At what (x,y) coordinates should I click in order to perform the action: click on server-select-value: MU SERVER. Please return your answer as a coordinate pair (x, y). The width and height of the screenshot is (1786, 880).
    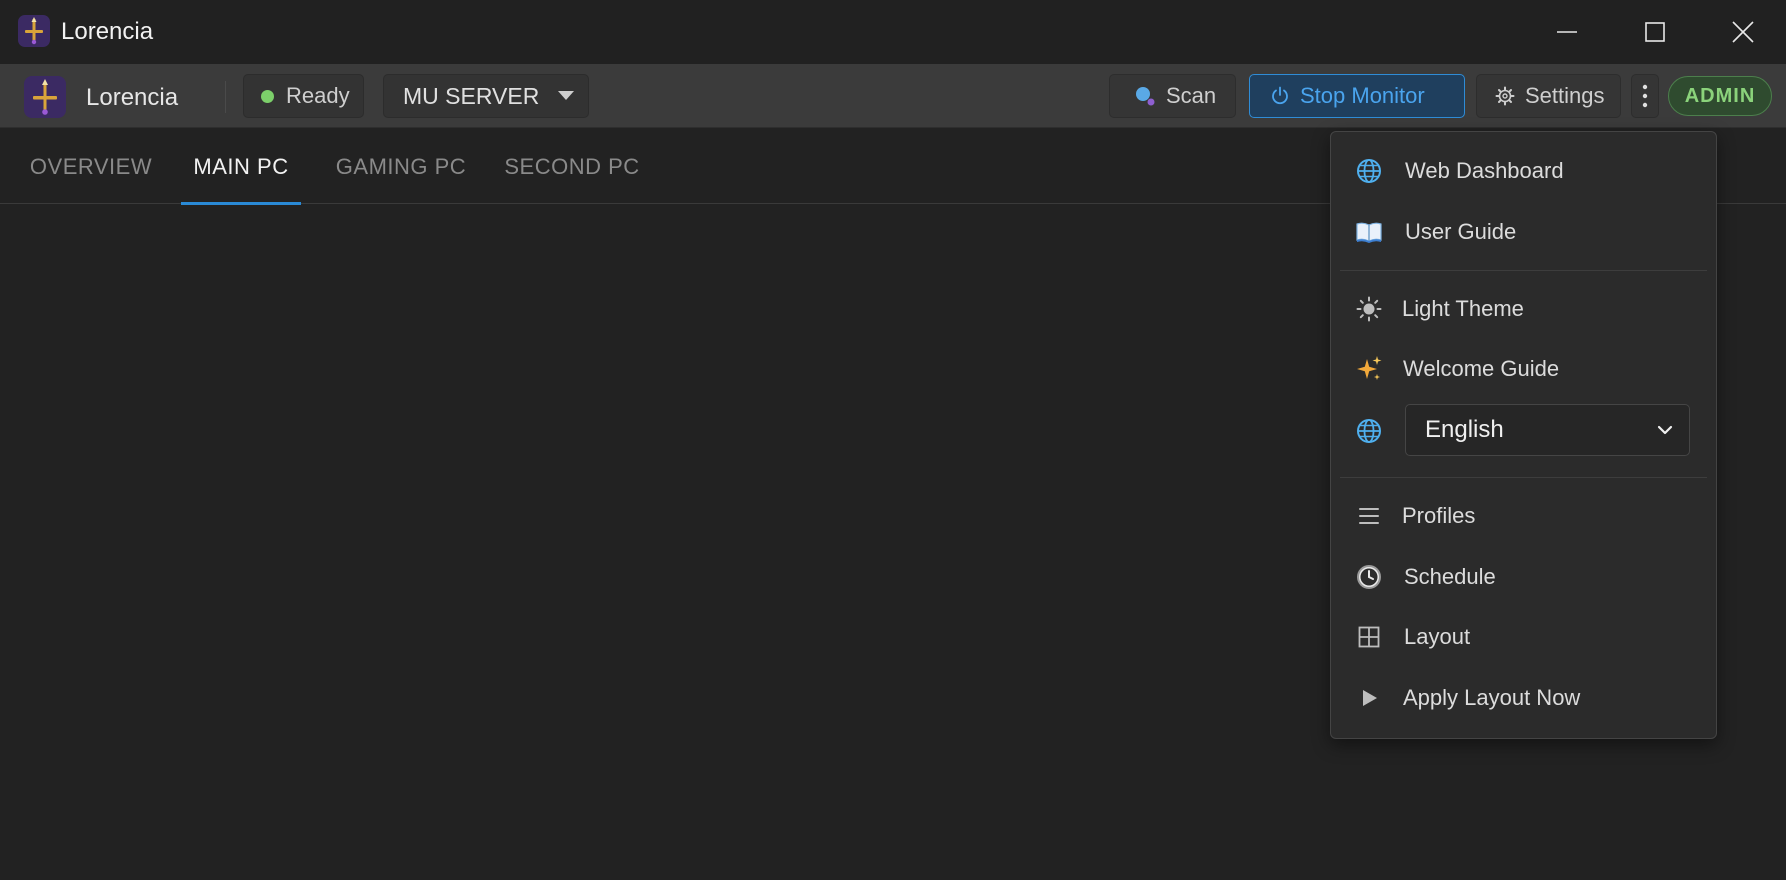
    Looking at the image, I should click on (471, 95).